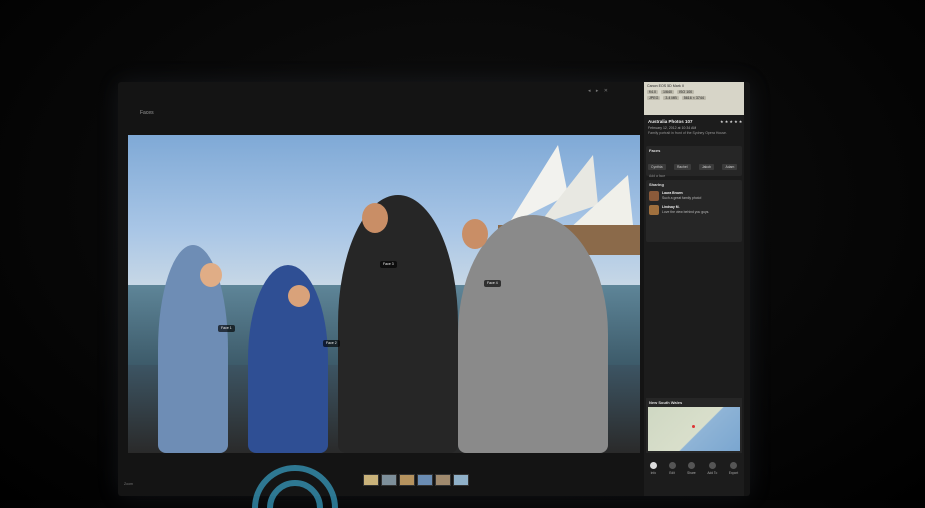 The height and width of the screenshot is (508, 925). I want to click on face-name-chip: Jakob, so click(706, 167).